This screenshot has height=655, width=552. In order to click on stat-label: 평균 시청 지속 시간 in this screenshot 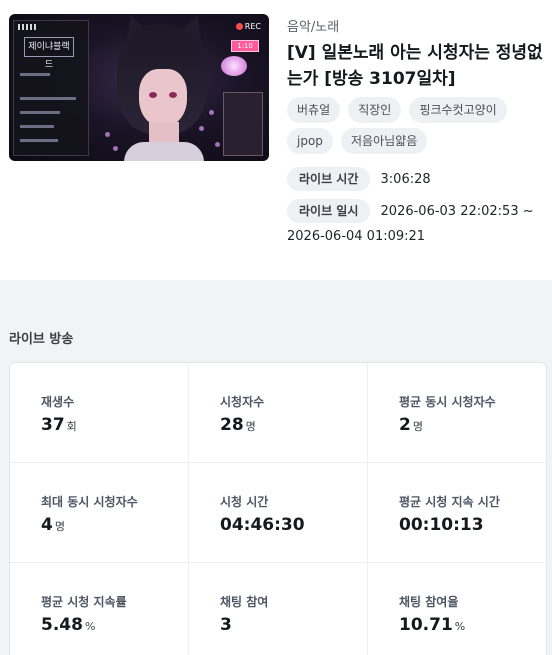, I will do `click(449, 502)`.